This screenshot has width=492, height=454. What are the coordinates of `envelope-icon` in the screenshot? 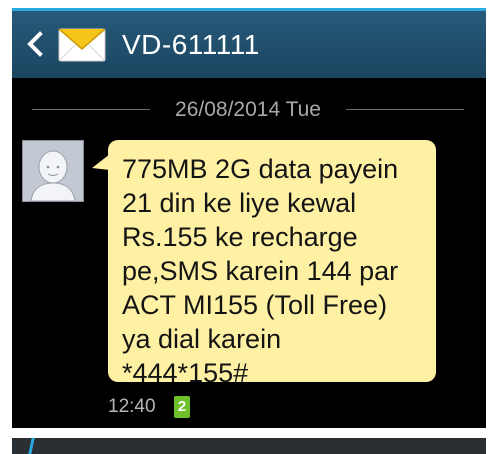 It's located at (82, 45).